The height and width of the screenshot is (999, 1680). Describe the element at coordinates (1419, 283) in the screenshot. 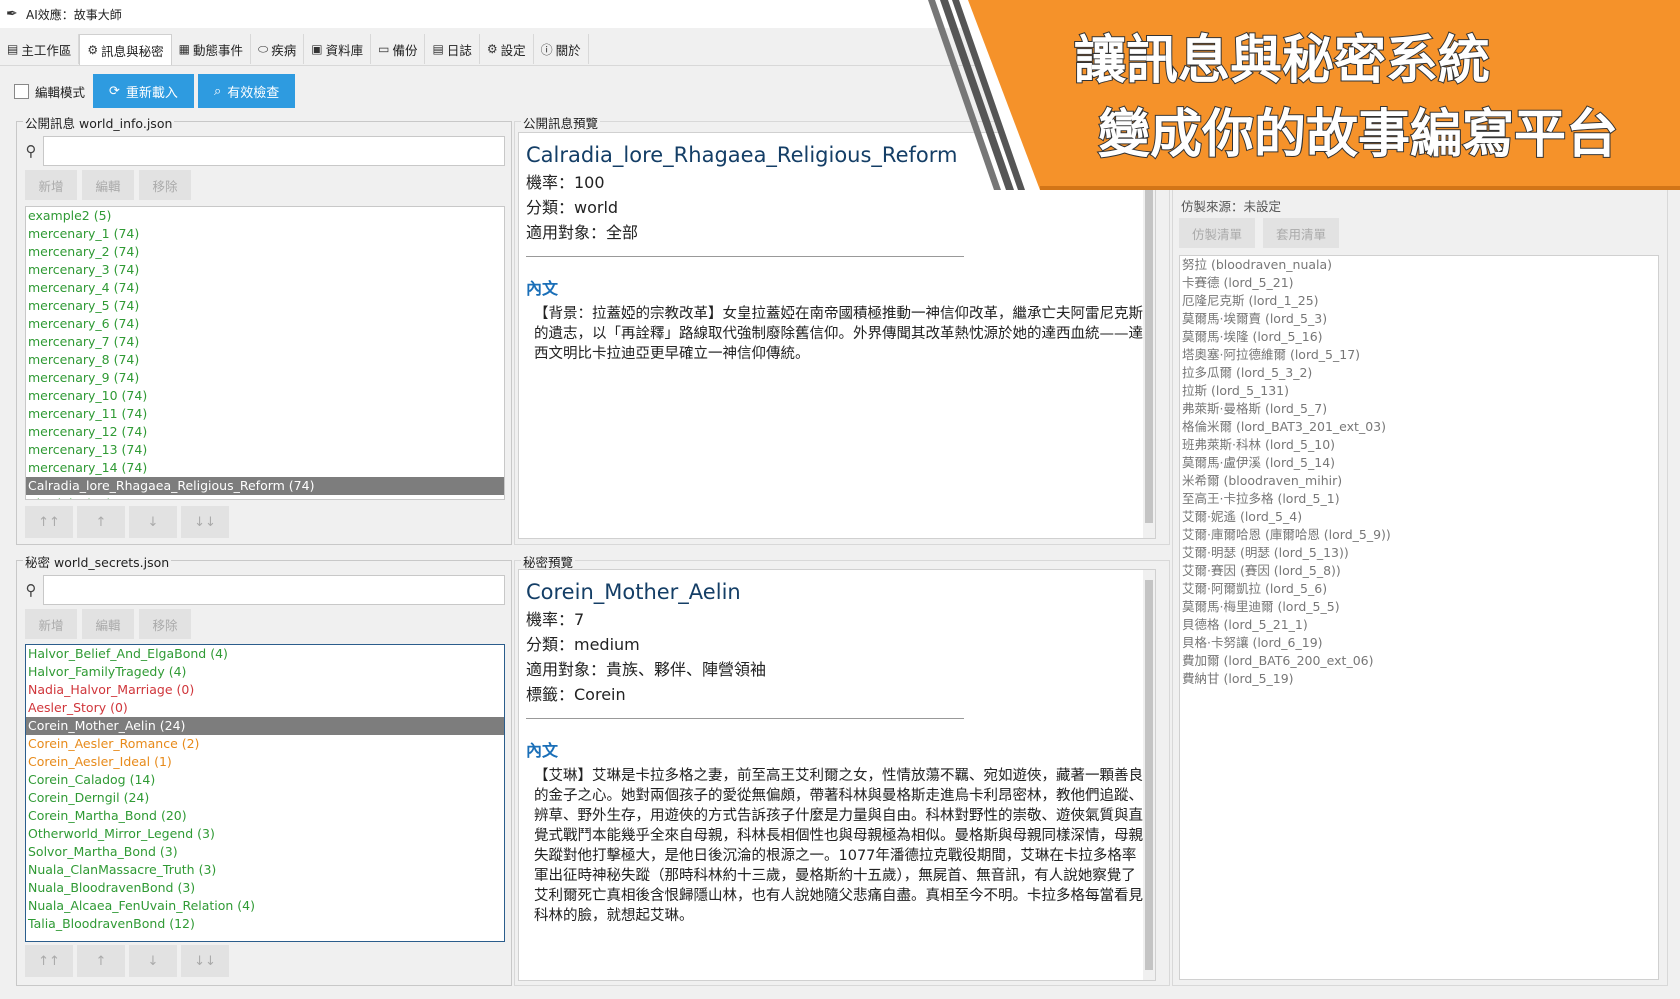

I see `list-item: 卡賽德 (lord_5_21)` at that location.